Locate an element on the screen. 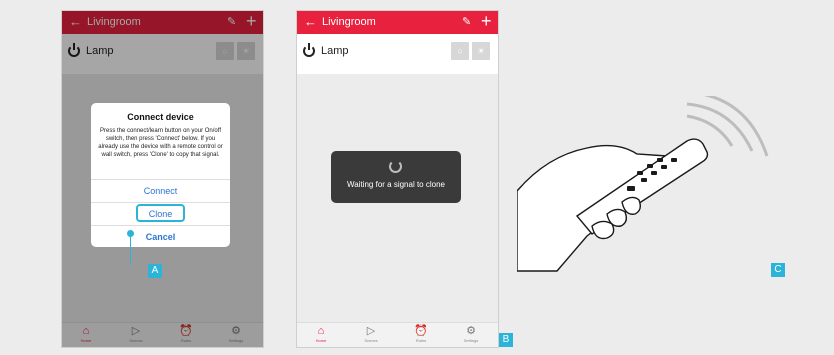  play-icon: ▷ is located at coordinates (371, 331).